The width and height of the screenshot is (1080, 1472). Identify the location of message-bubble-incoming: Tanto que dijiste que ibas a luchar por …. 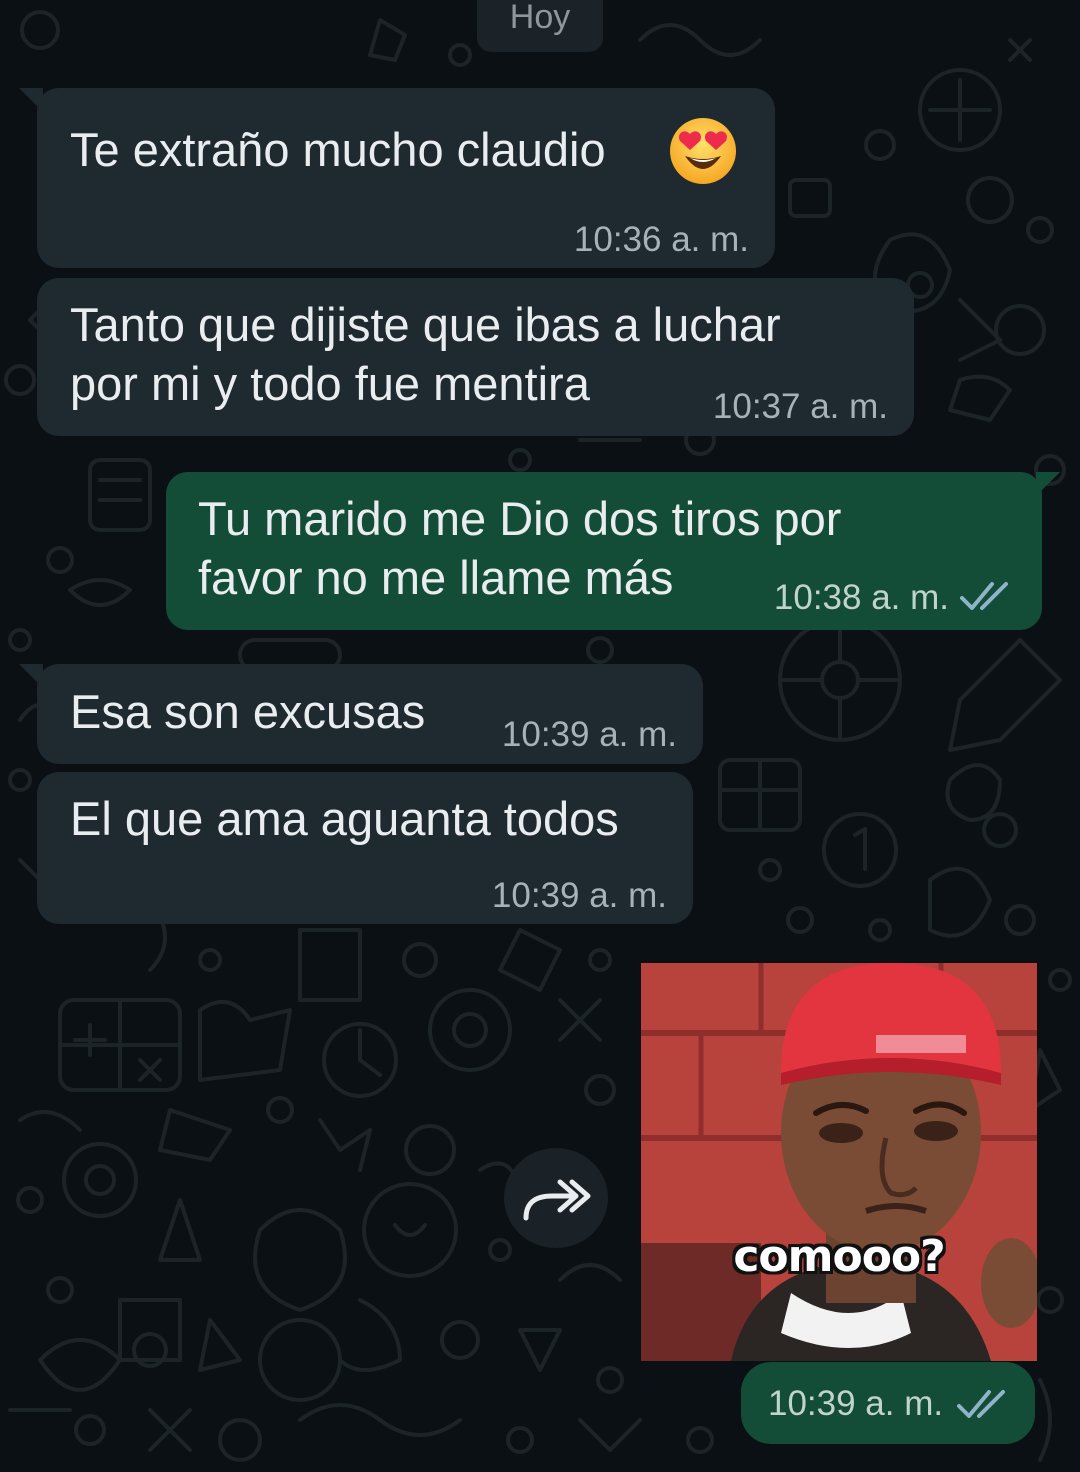
(475, 357).